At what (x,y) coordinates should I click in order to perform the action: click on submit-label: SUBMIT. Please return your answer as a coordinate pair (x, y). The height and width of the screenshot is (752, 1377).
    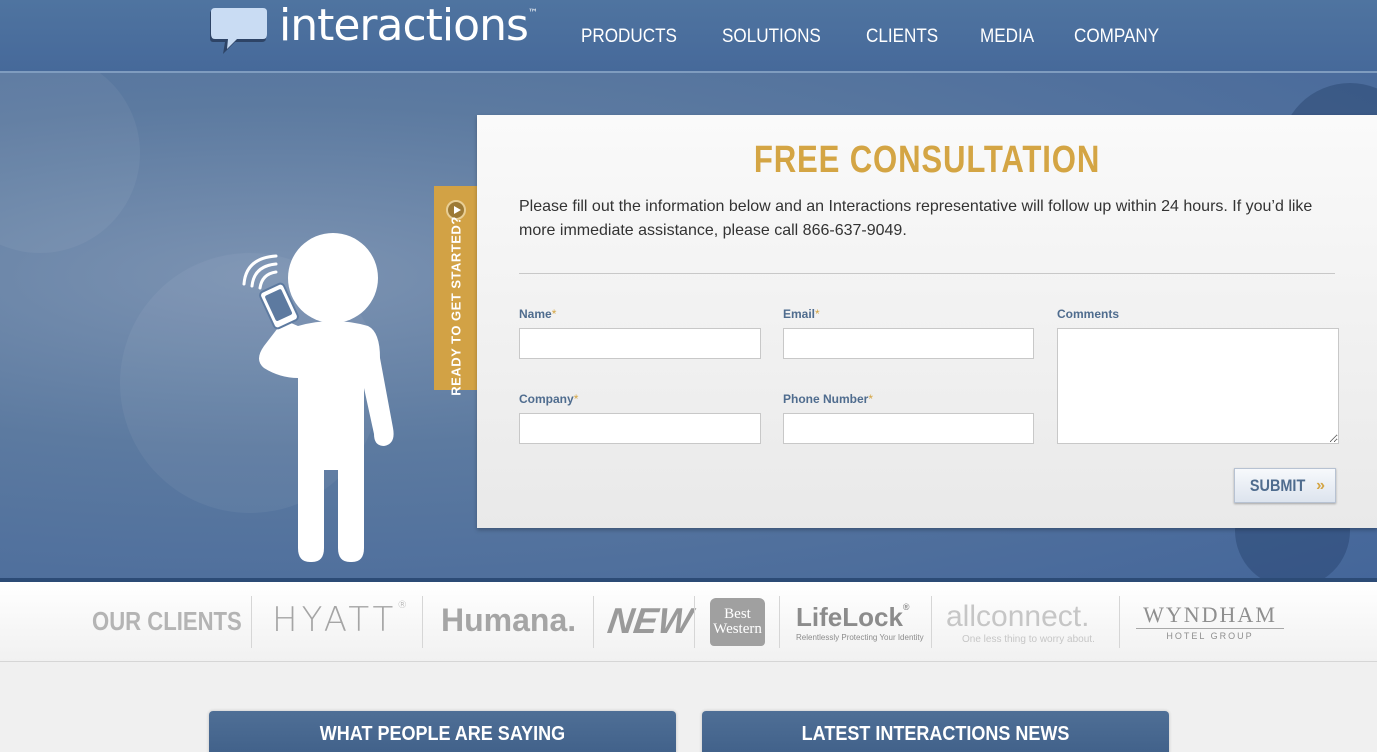
    Looking at the image, I should click on (1277, 485).